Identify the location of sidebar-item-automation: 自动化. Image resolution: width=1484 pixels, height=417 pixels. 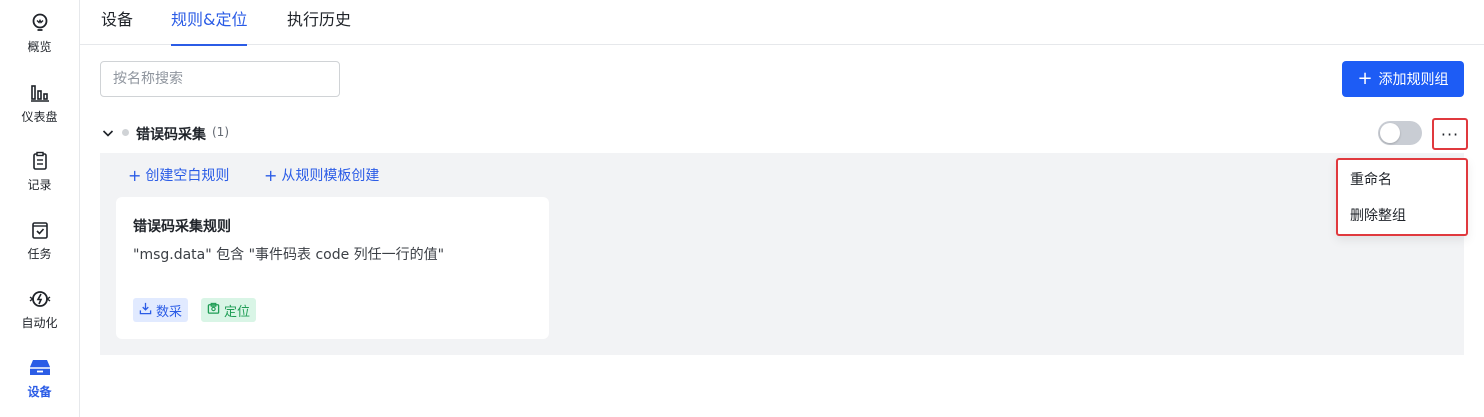
(39, 306).